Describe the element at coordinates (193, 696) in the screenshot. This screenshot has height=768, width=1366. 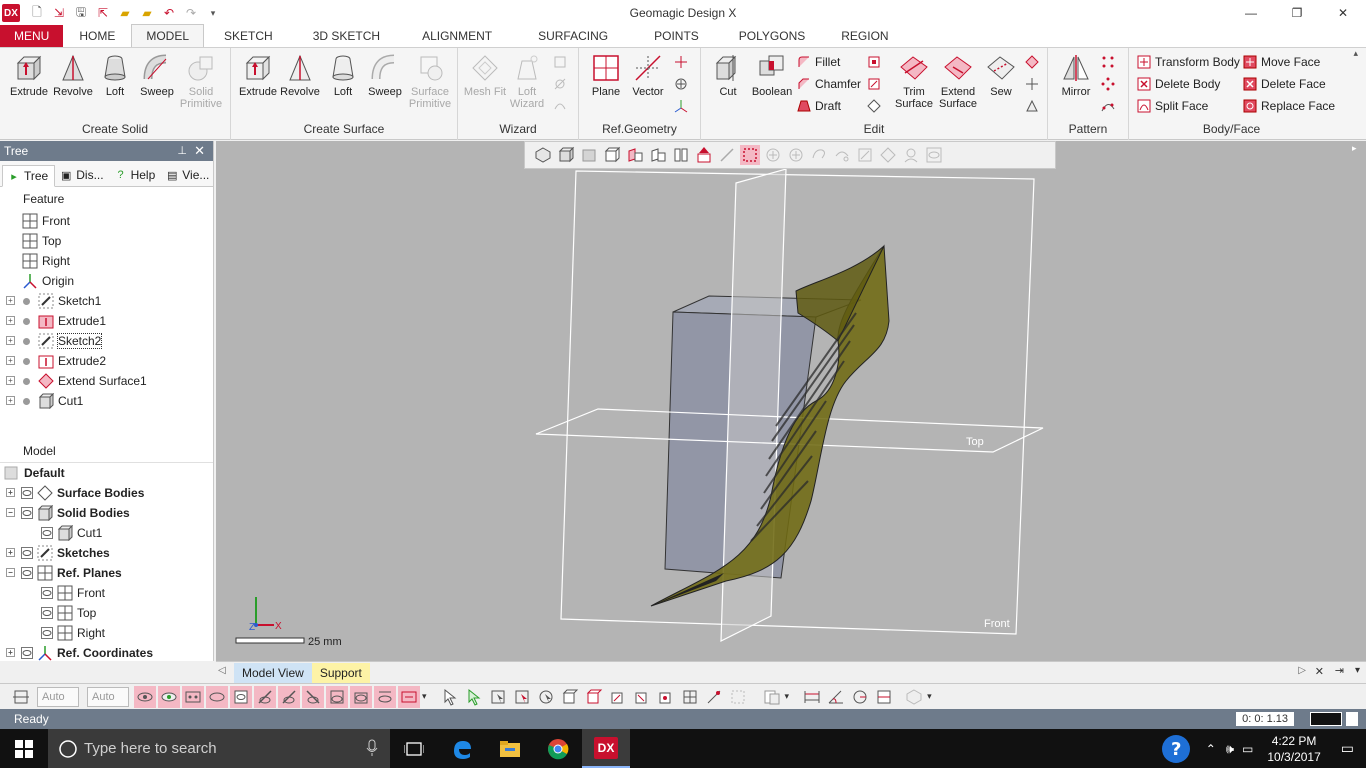
I see `filter-3-icon` at that location.